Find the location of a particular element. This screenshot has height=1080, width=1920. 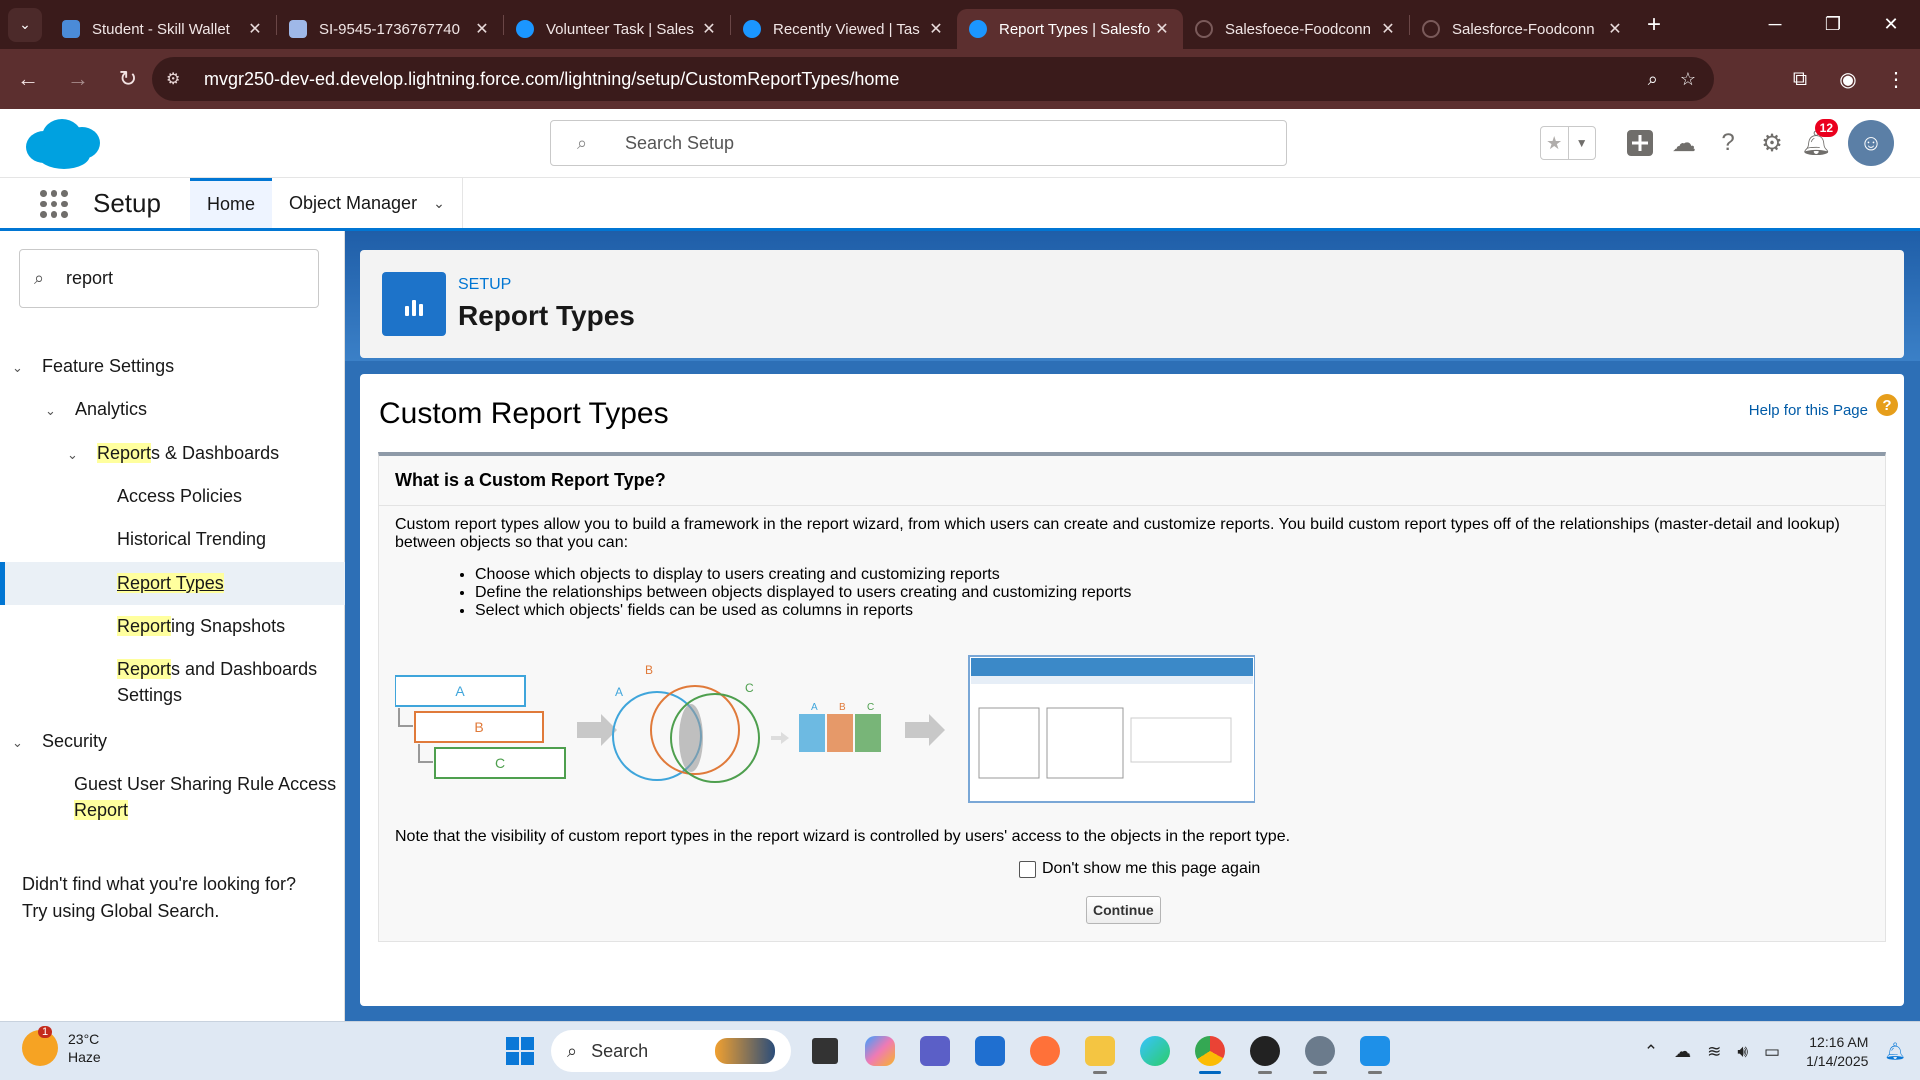

app-navigation-bar: Setup Home Object Manager ⌄ is located at coordinates (960, 204).